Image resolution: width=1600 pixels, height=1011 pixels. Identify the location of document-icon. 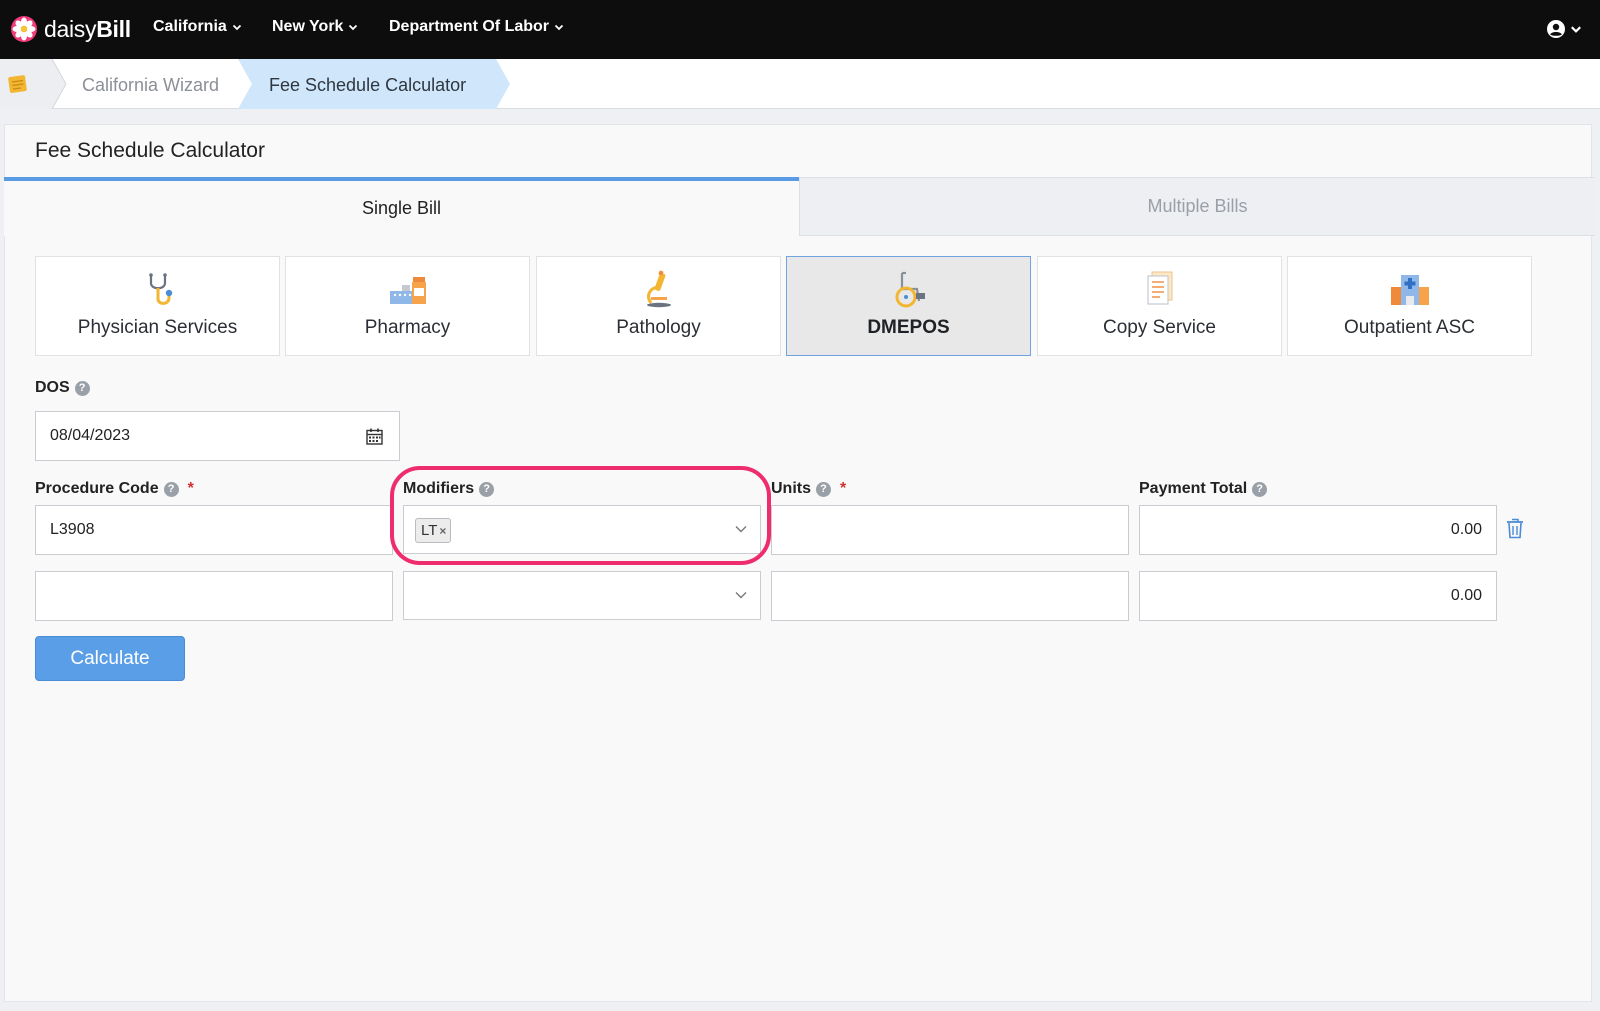
(1159, 288).